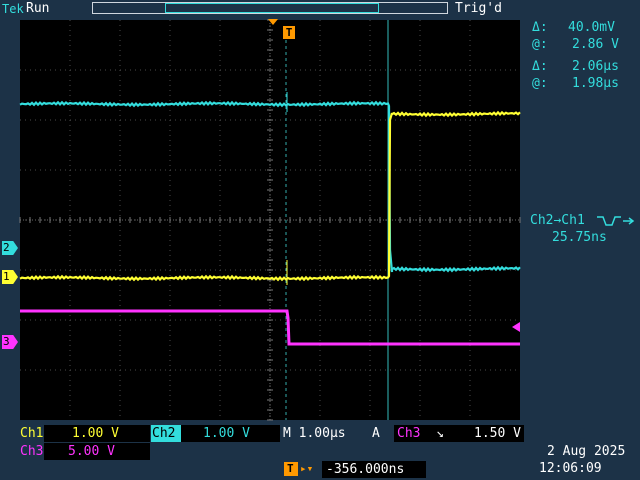  What do you see at coordinates (6, 247) in the screenshot?
I see `ch2-marker-label: 2` at bounding box center [6, 247].